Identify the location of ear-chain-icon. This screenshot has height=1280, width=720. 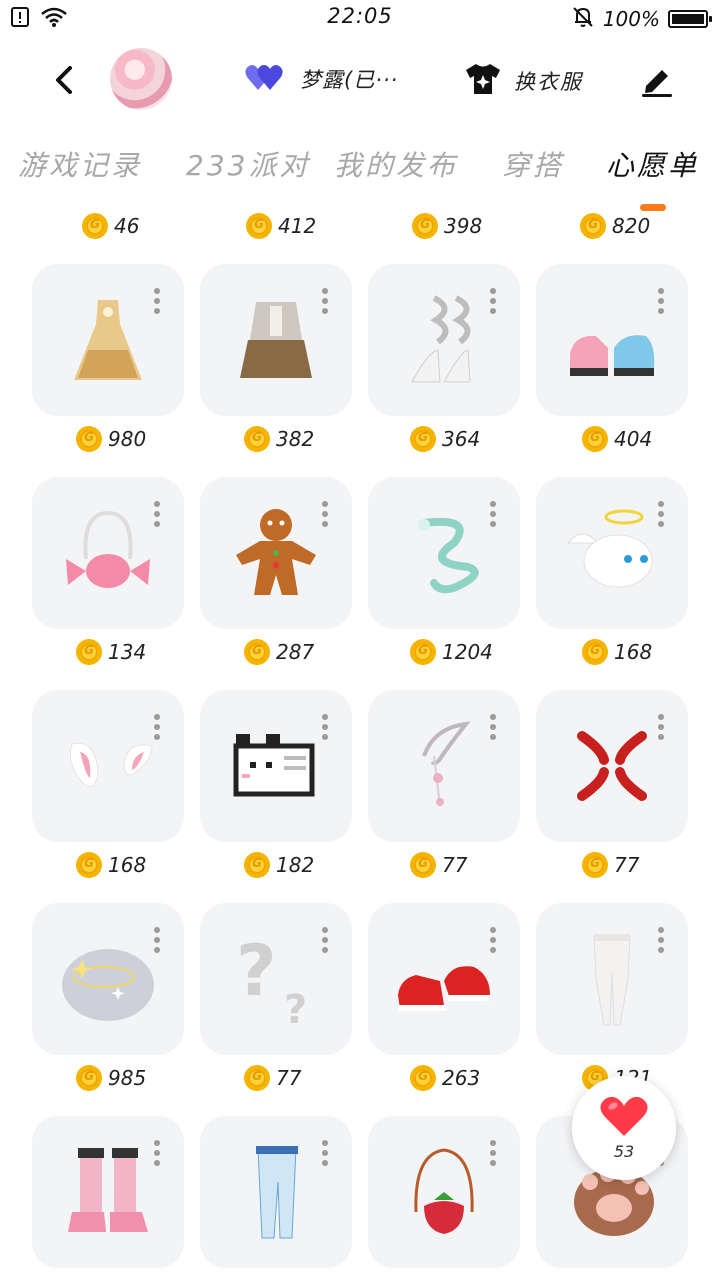
(444, 766).